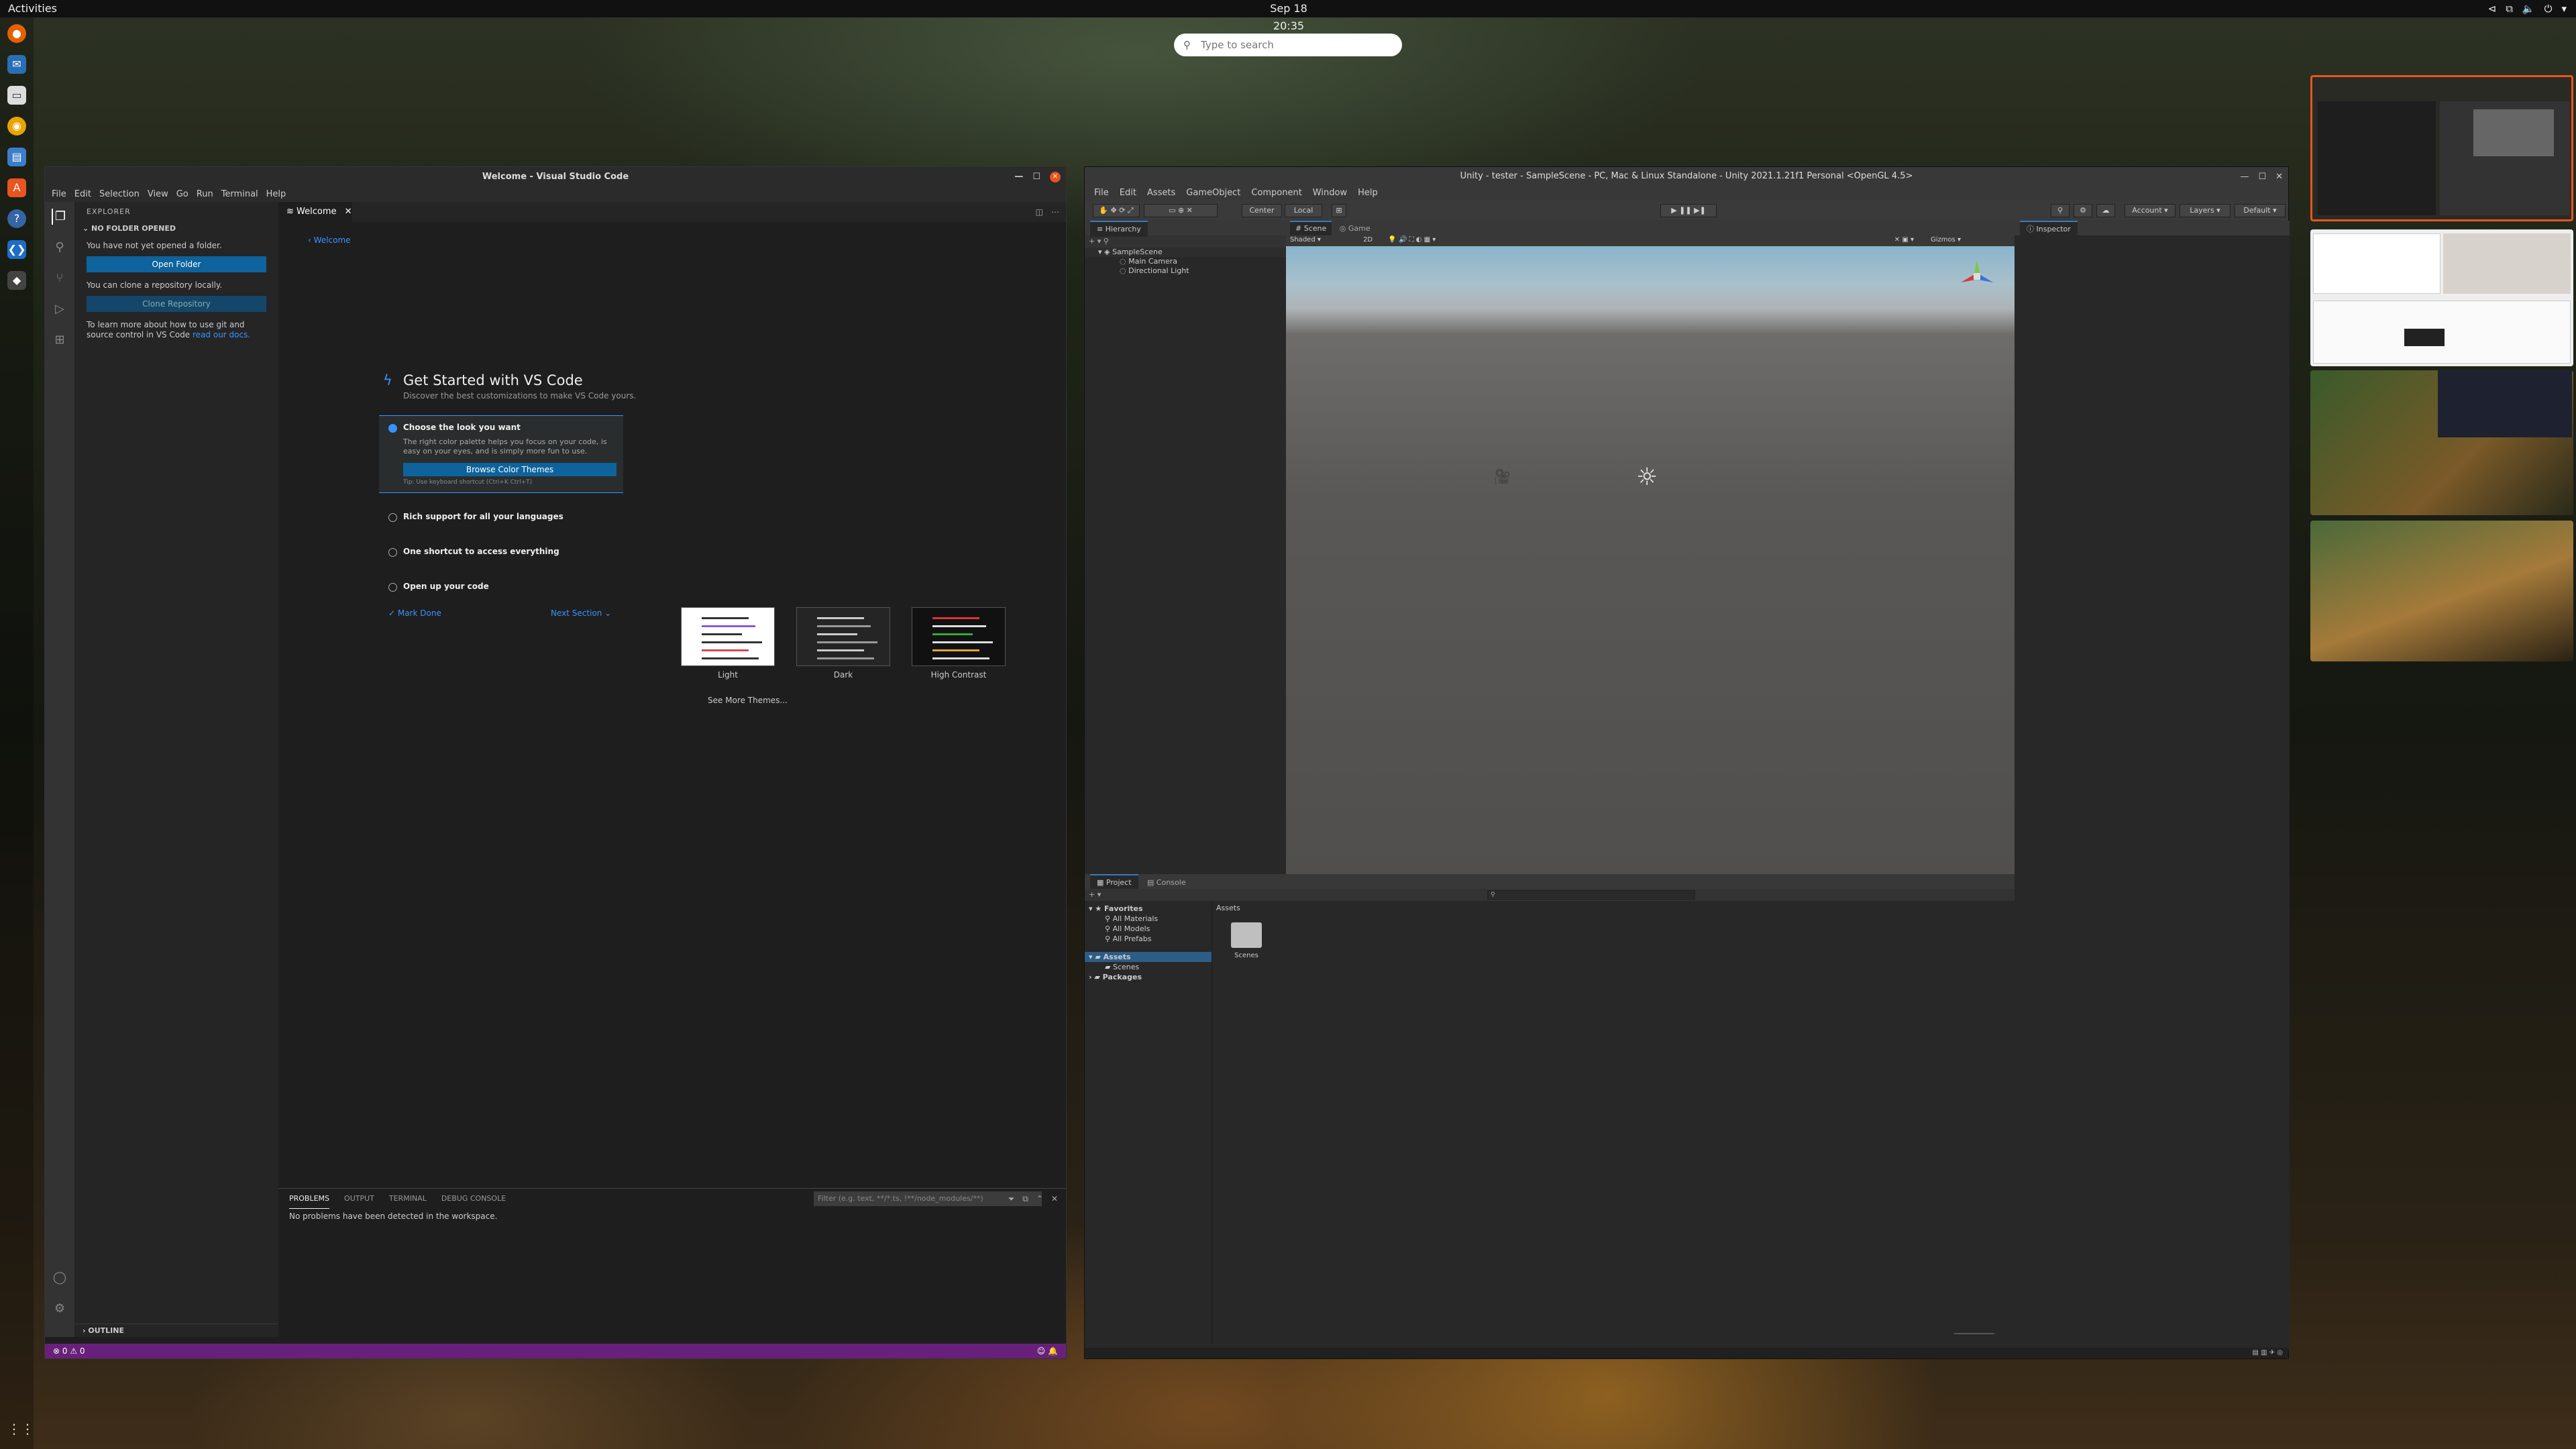 This screenshot has height=1449, width=2576. Describe the element at coordinates (1181, 210) in the screenshot. I see `rect-tools: ▭ ⊕ ✕` at that location.